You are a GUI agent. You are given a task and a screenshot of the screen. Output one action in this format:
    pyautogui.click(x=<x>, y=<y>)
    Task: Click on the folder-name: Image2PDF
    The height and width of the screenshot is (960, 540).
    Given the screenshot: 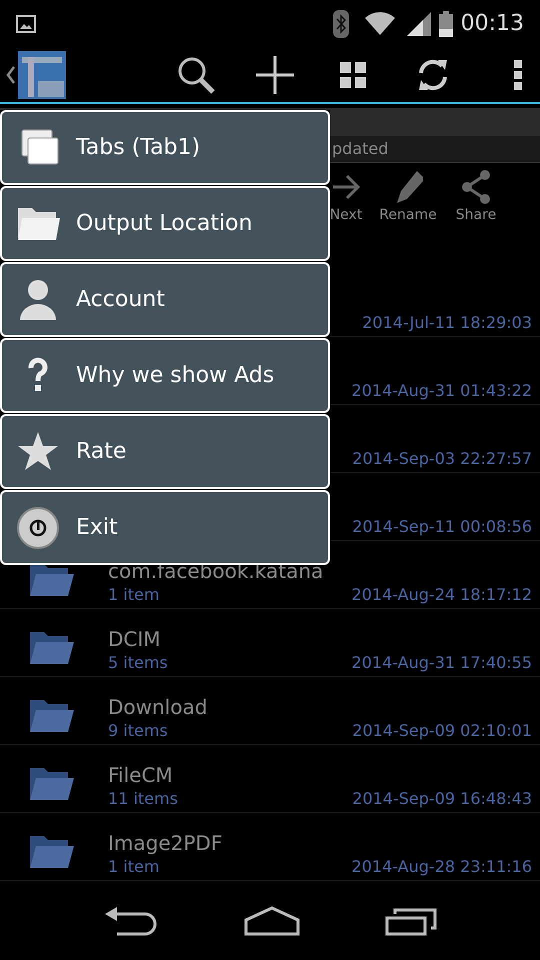 What is the action you would take?
    pyautogui.click(x=324, y=843)
    